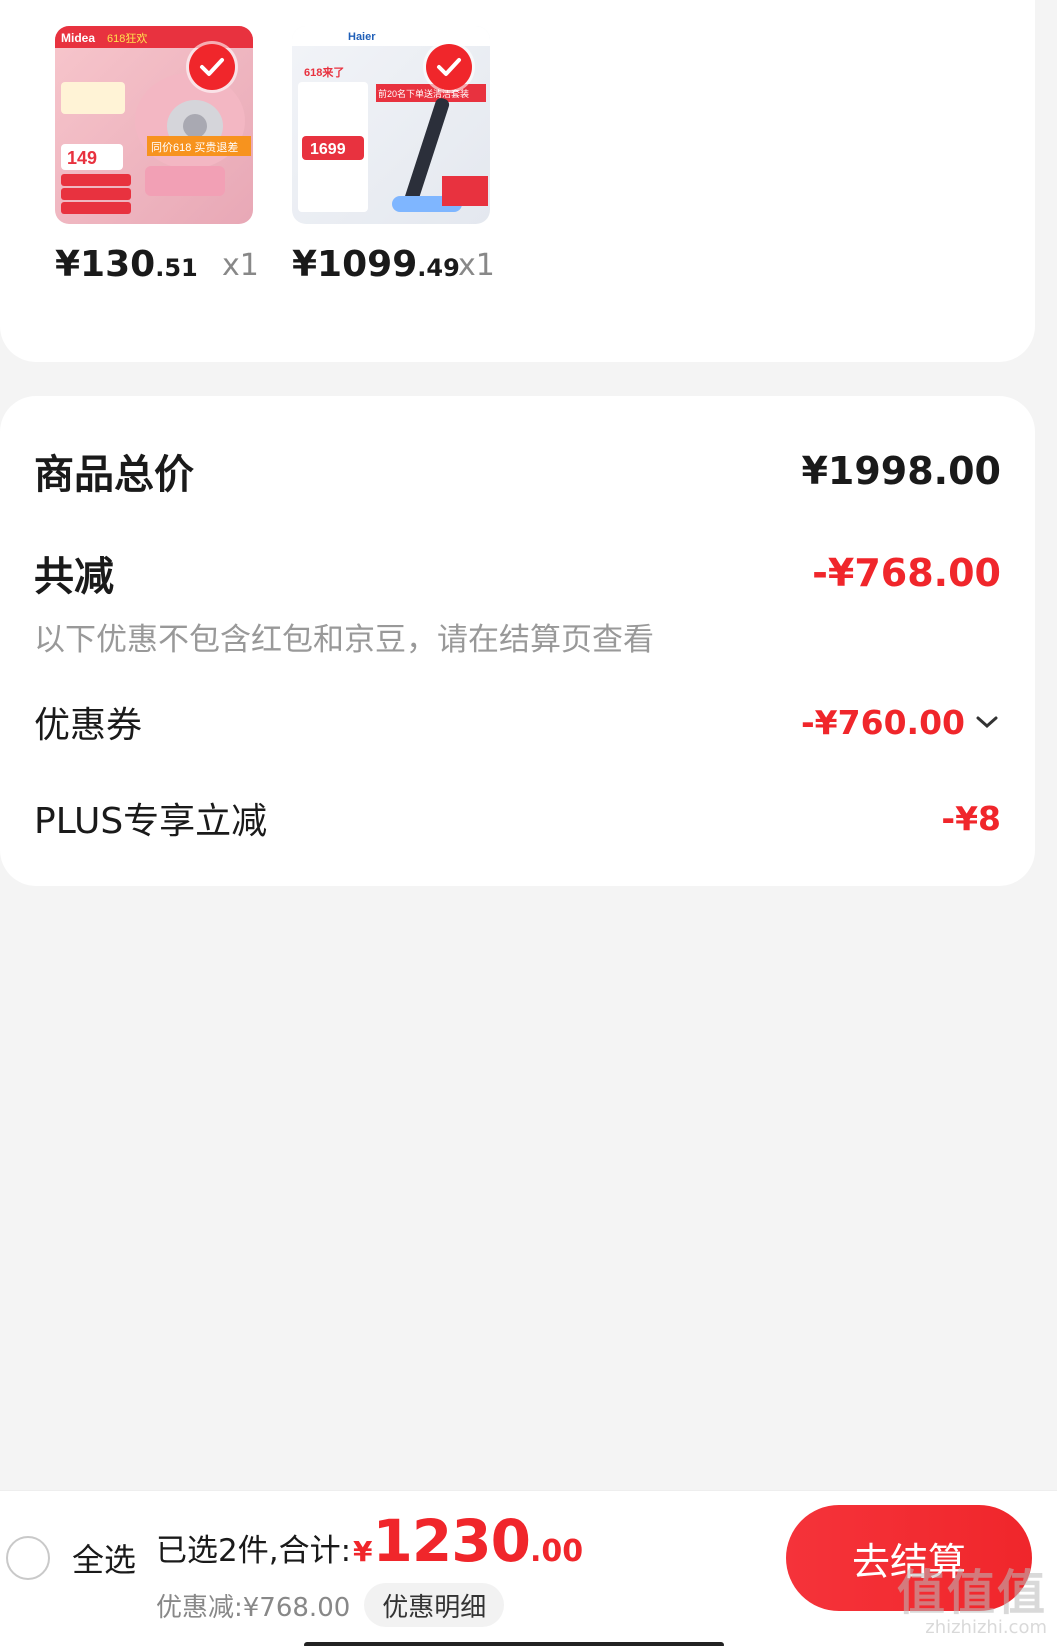  What do you see at coordinates (517, 573) in the screenshot?
I see `total-reduction-row: 共减 -¥768.00` at bounding box center [517, 573].